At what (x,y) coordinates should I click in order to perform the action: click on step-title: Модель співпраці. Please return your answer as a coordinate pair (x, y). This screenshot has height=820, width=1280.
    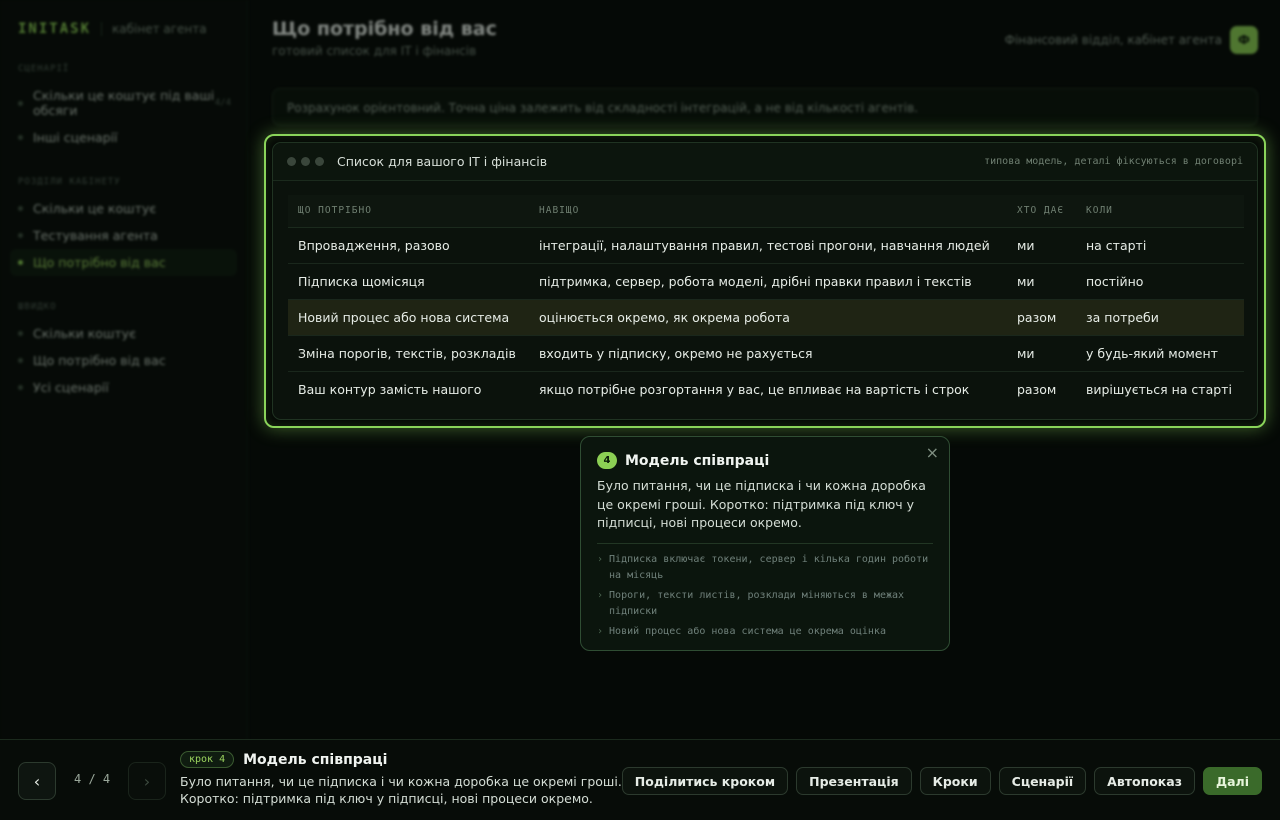
    Looking at the image, I should click on (315, 759).